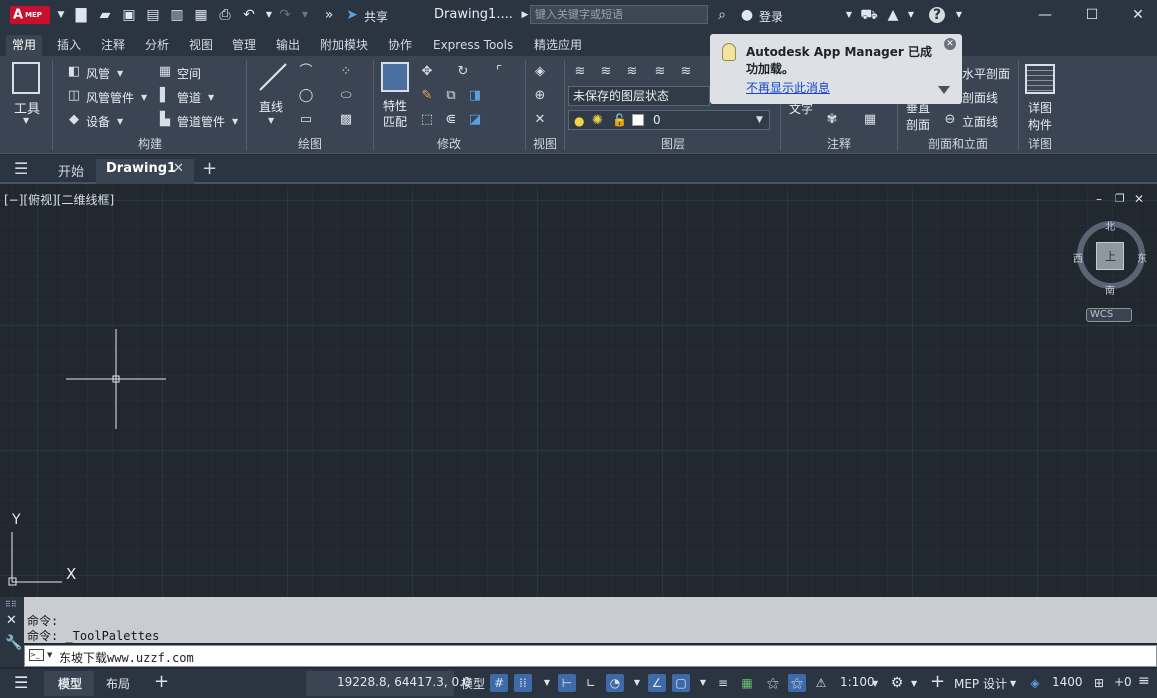 This screenshot has height=698, width=1157. What do you see at coordinates (329, 15) in the screenshot?
I see `more-tools-icon: »` at bounding box center [329, 15].